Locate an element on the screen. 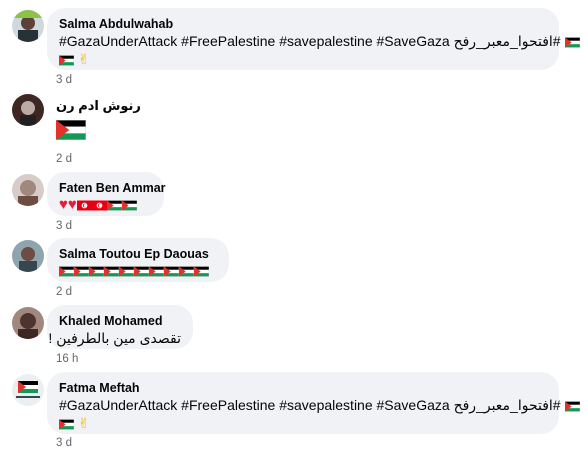 The image size is (588, 449). comment-text: تقصدى مين بالطرفين ! is located at coordinates (114, 338).